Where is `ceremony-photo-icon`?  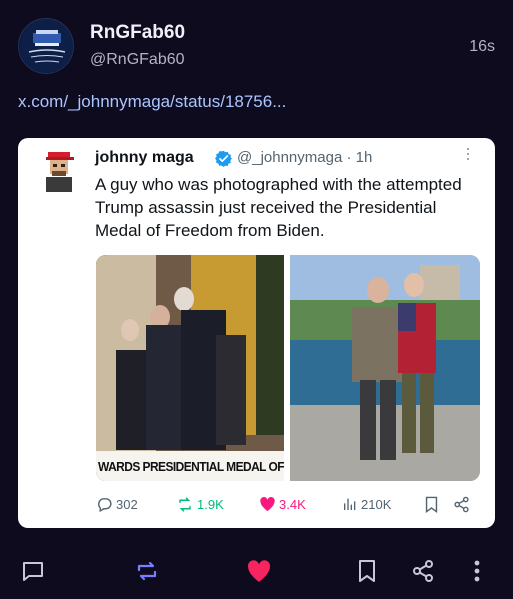
ceremony-photo-icon is located at coordinates (190, 368).